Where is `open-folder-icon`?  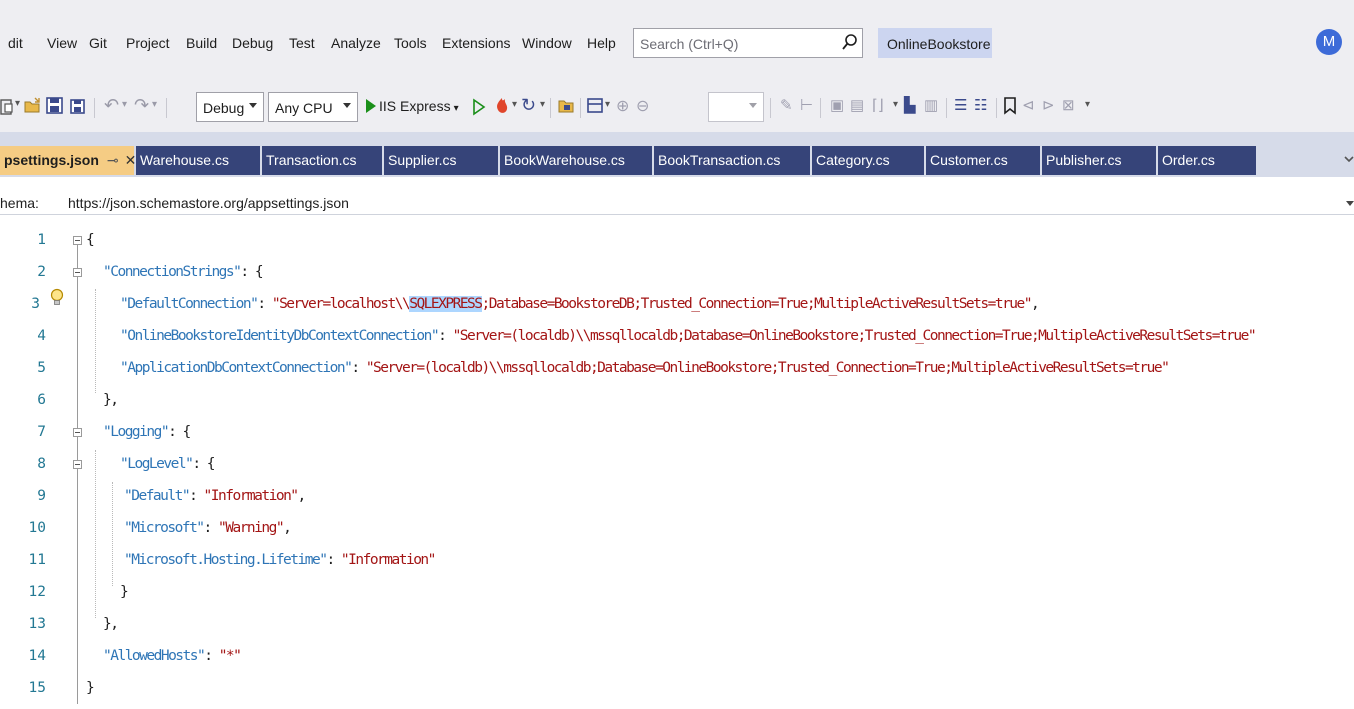
open-folder-icon is located at coordinates (33, 106).